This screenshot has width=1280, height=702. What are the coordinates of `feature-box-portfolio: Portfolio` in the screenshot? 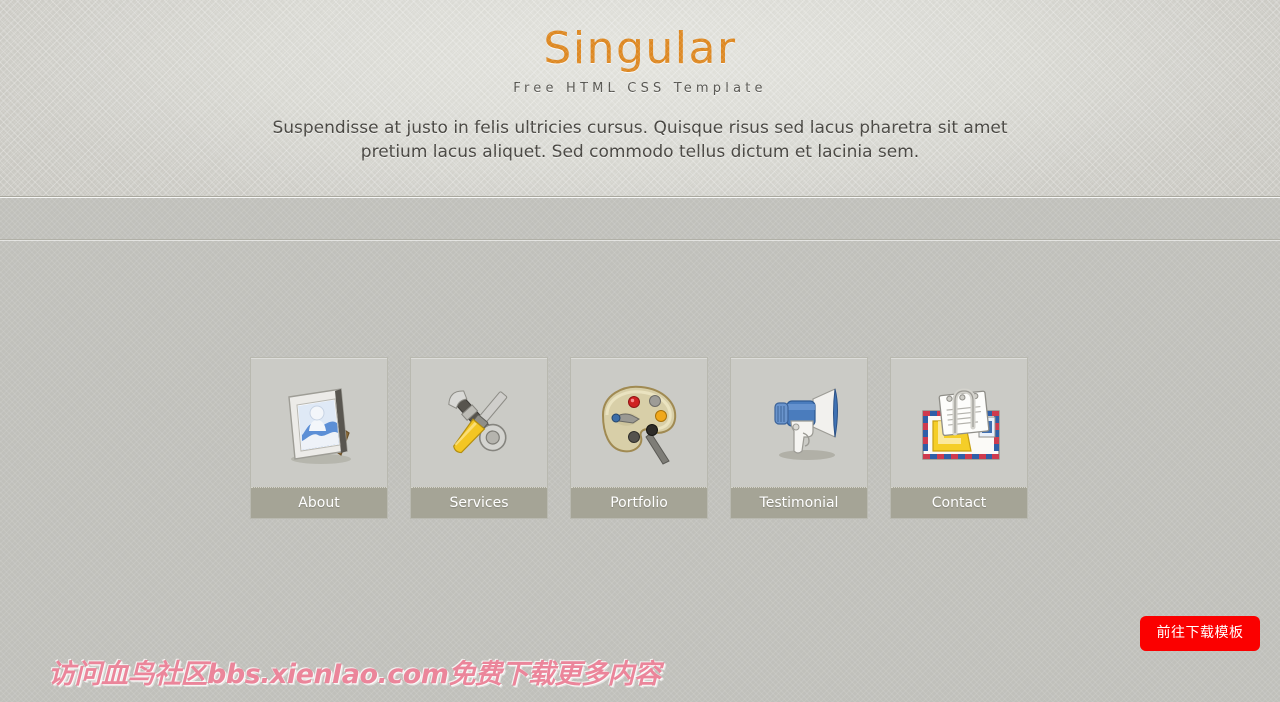 It's located at (639, 438).